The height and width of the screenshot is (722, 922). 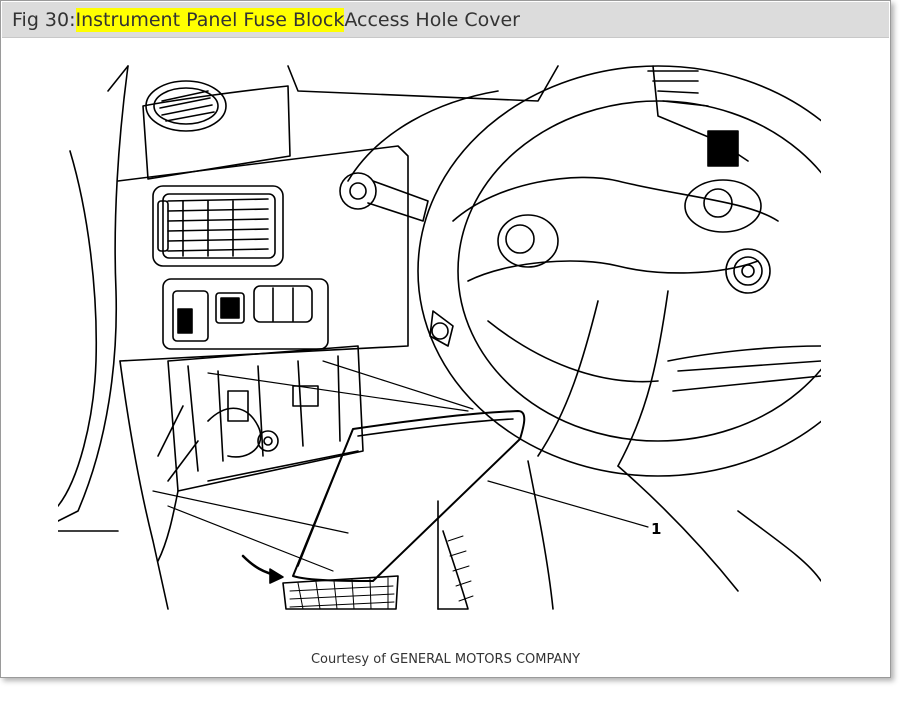 What do you see at coordinates (262, 569) in the screenshot?
I see `removal-arrow-icon` at bounding box center [262, 569].